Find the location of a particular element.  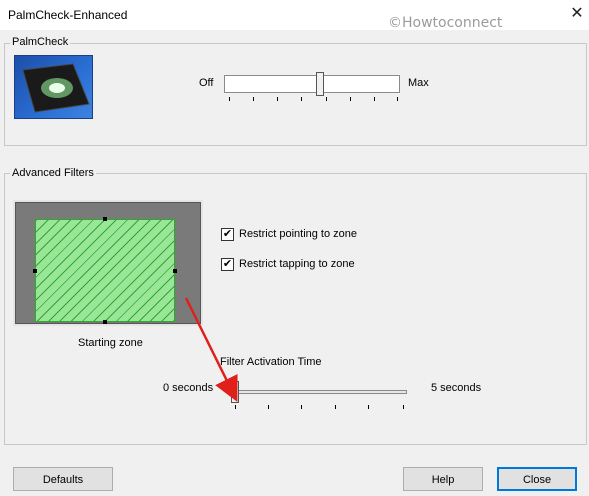

advanced-filters-group-label: Advanced Filters is located at coordinates (53, 173).